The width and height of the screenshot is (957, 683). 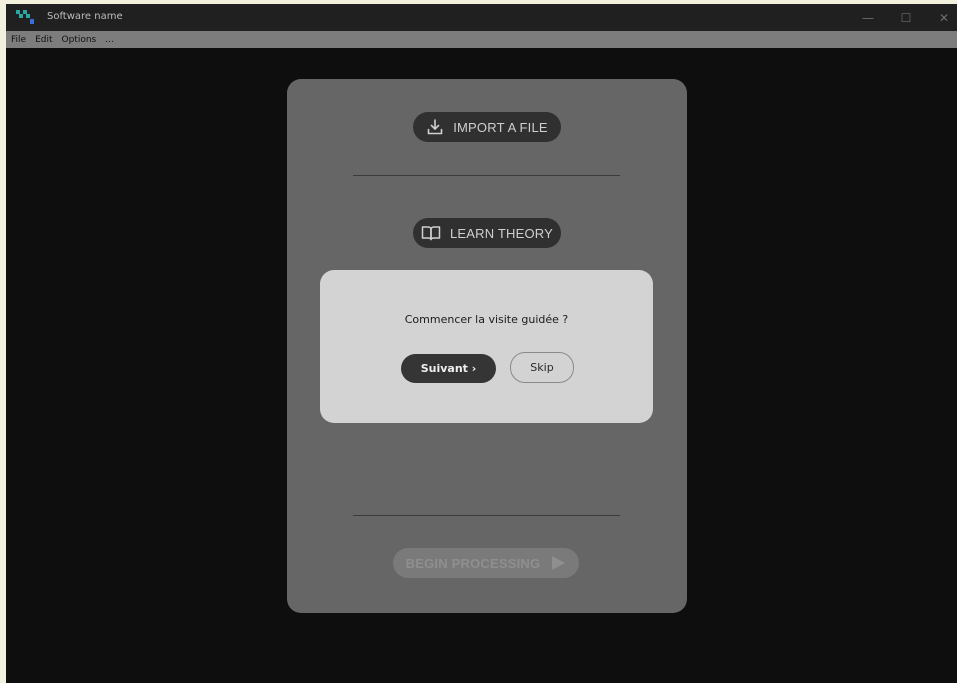 I want to click on minimize-button: —, so click(x=868, y=17).